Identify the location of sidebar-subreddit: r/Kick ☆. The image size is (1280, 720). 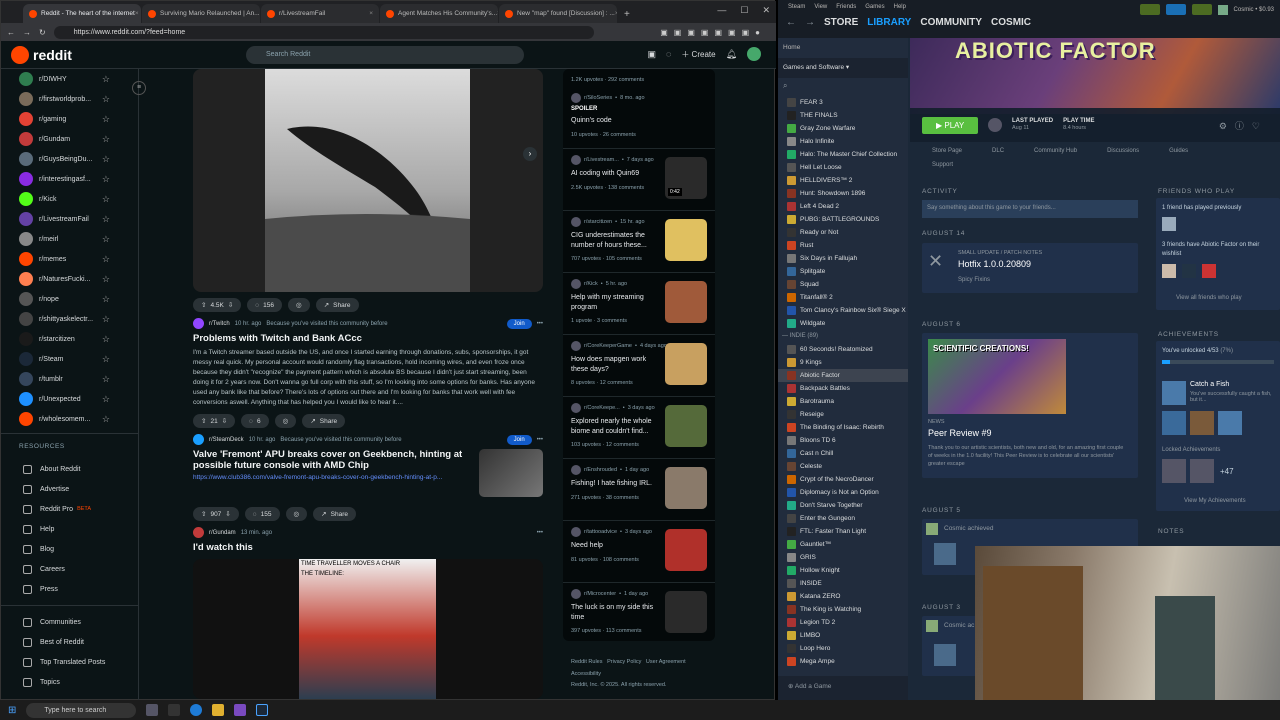
(69, 199).